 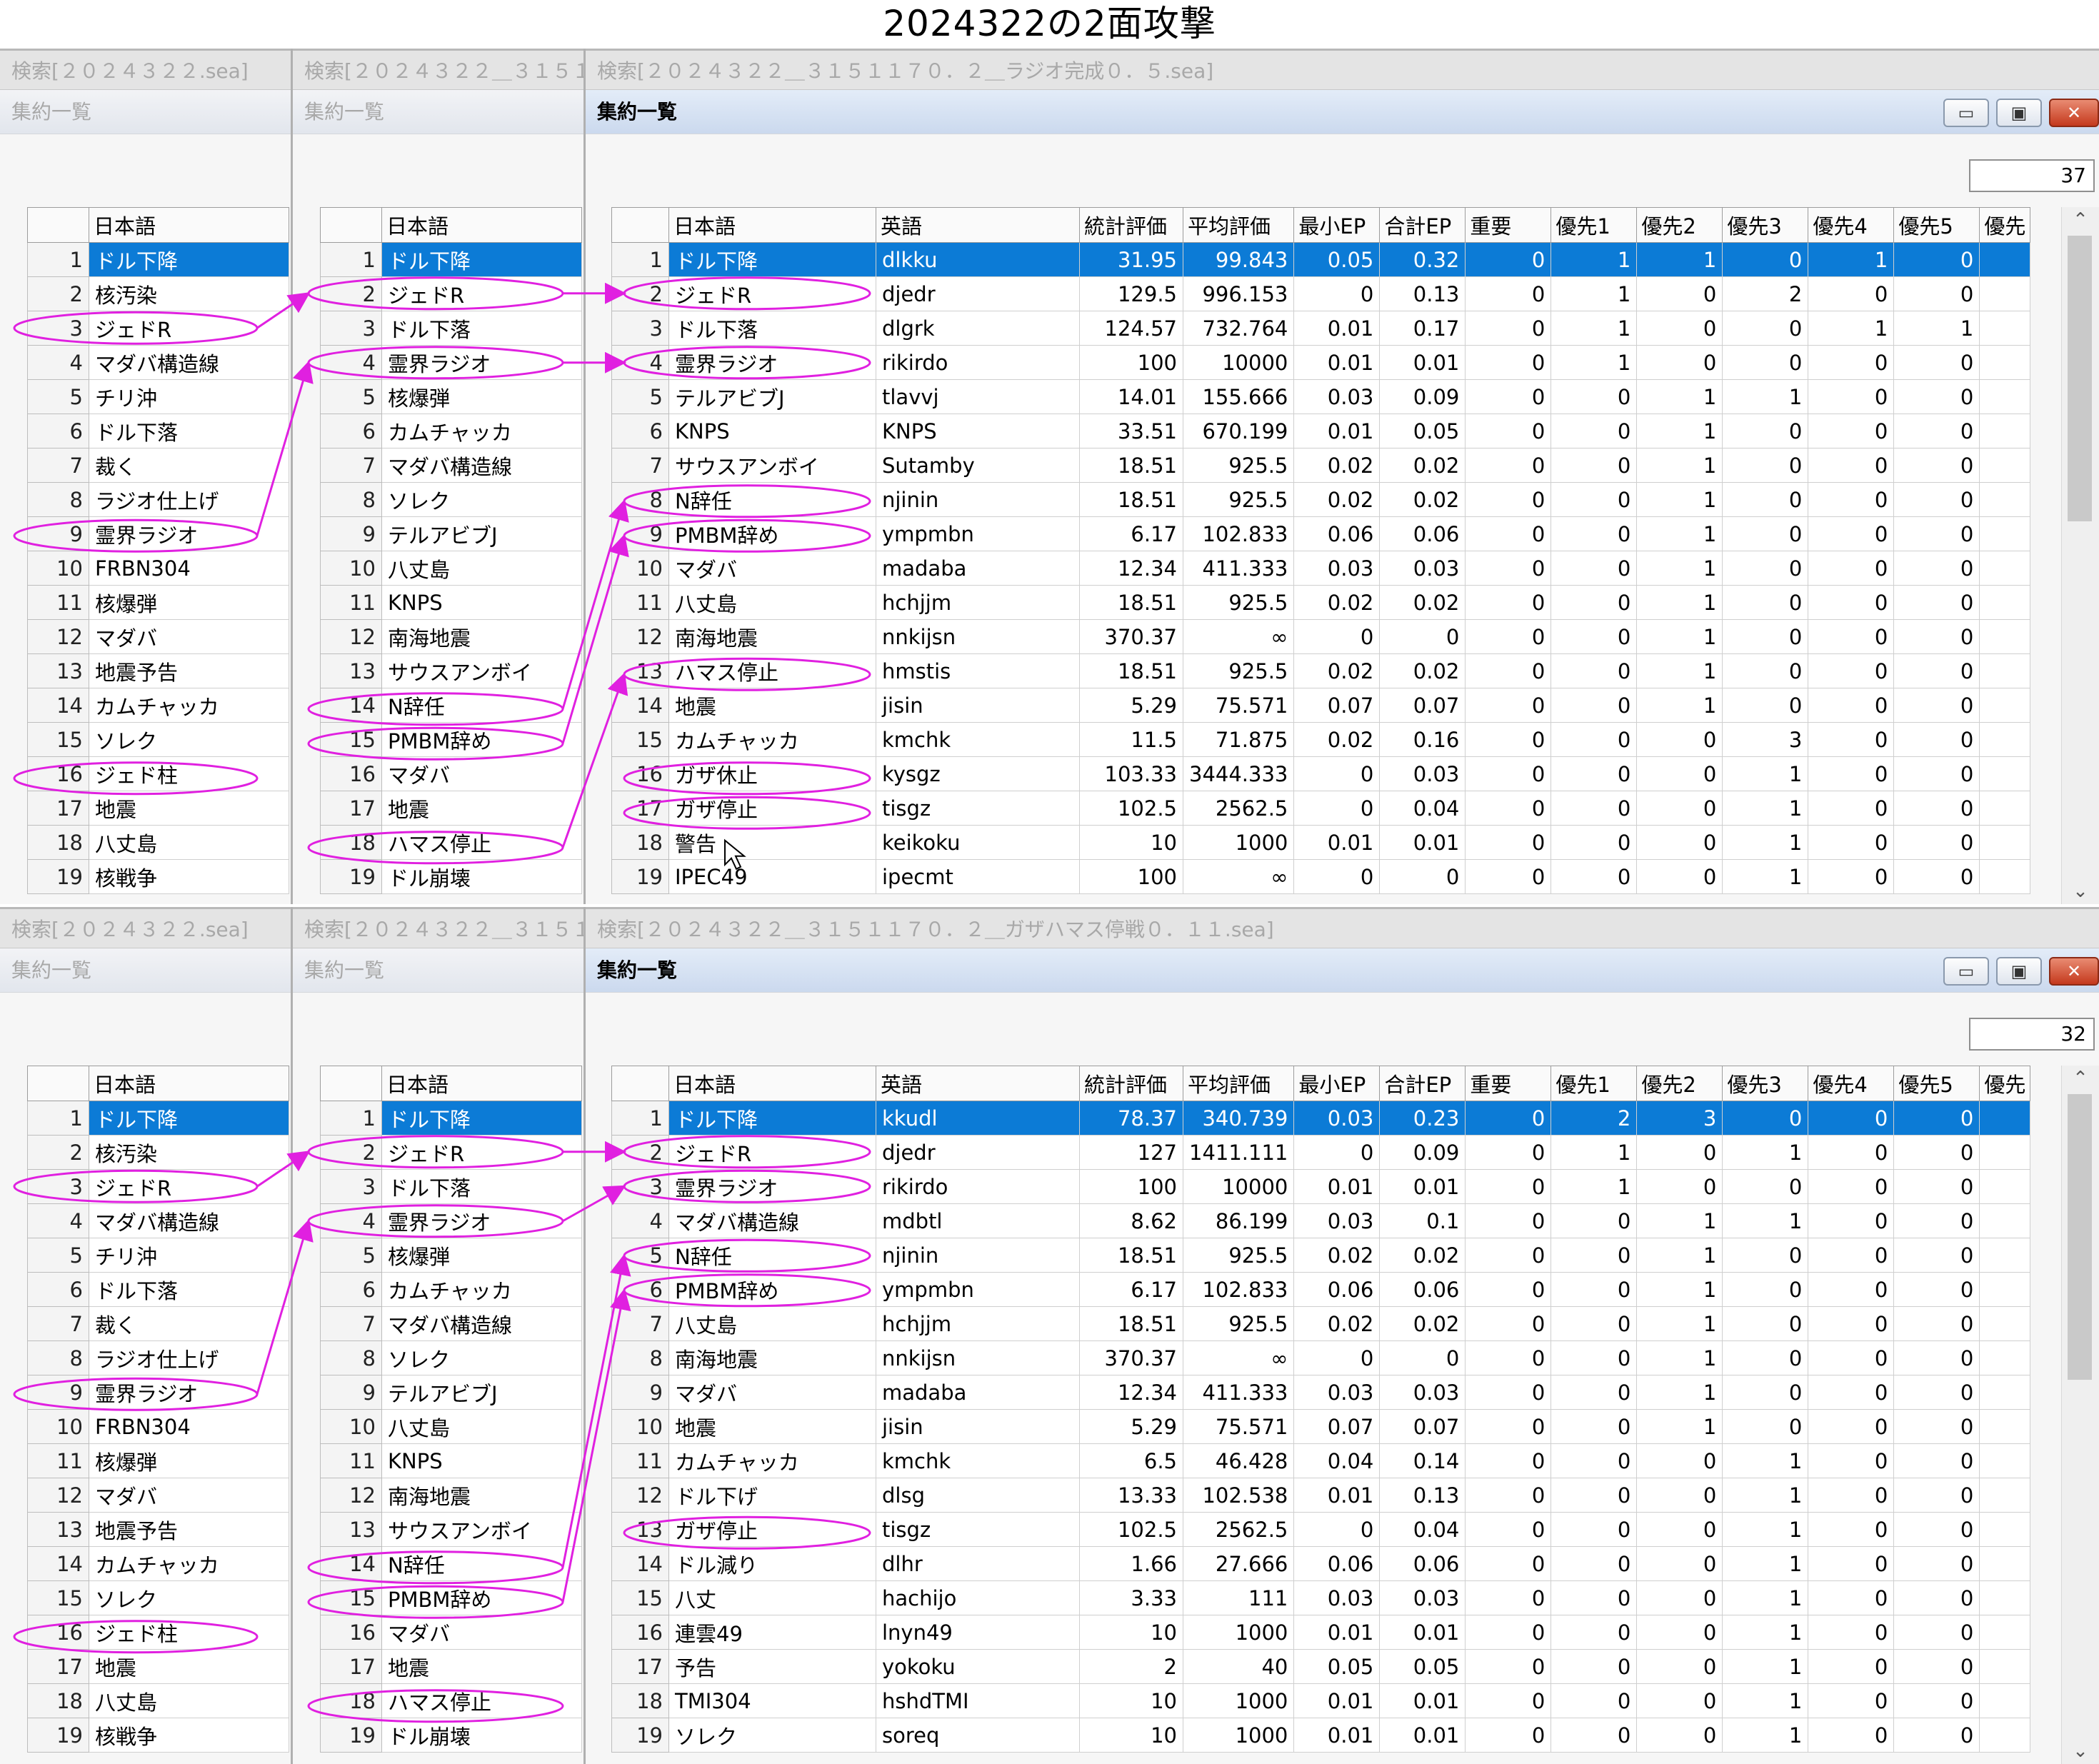 I want to click on cell-english: djedr, so click(x=978, y=293).